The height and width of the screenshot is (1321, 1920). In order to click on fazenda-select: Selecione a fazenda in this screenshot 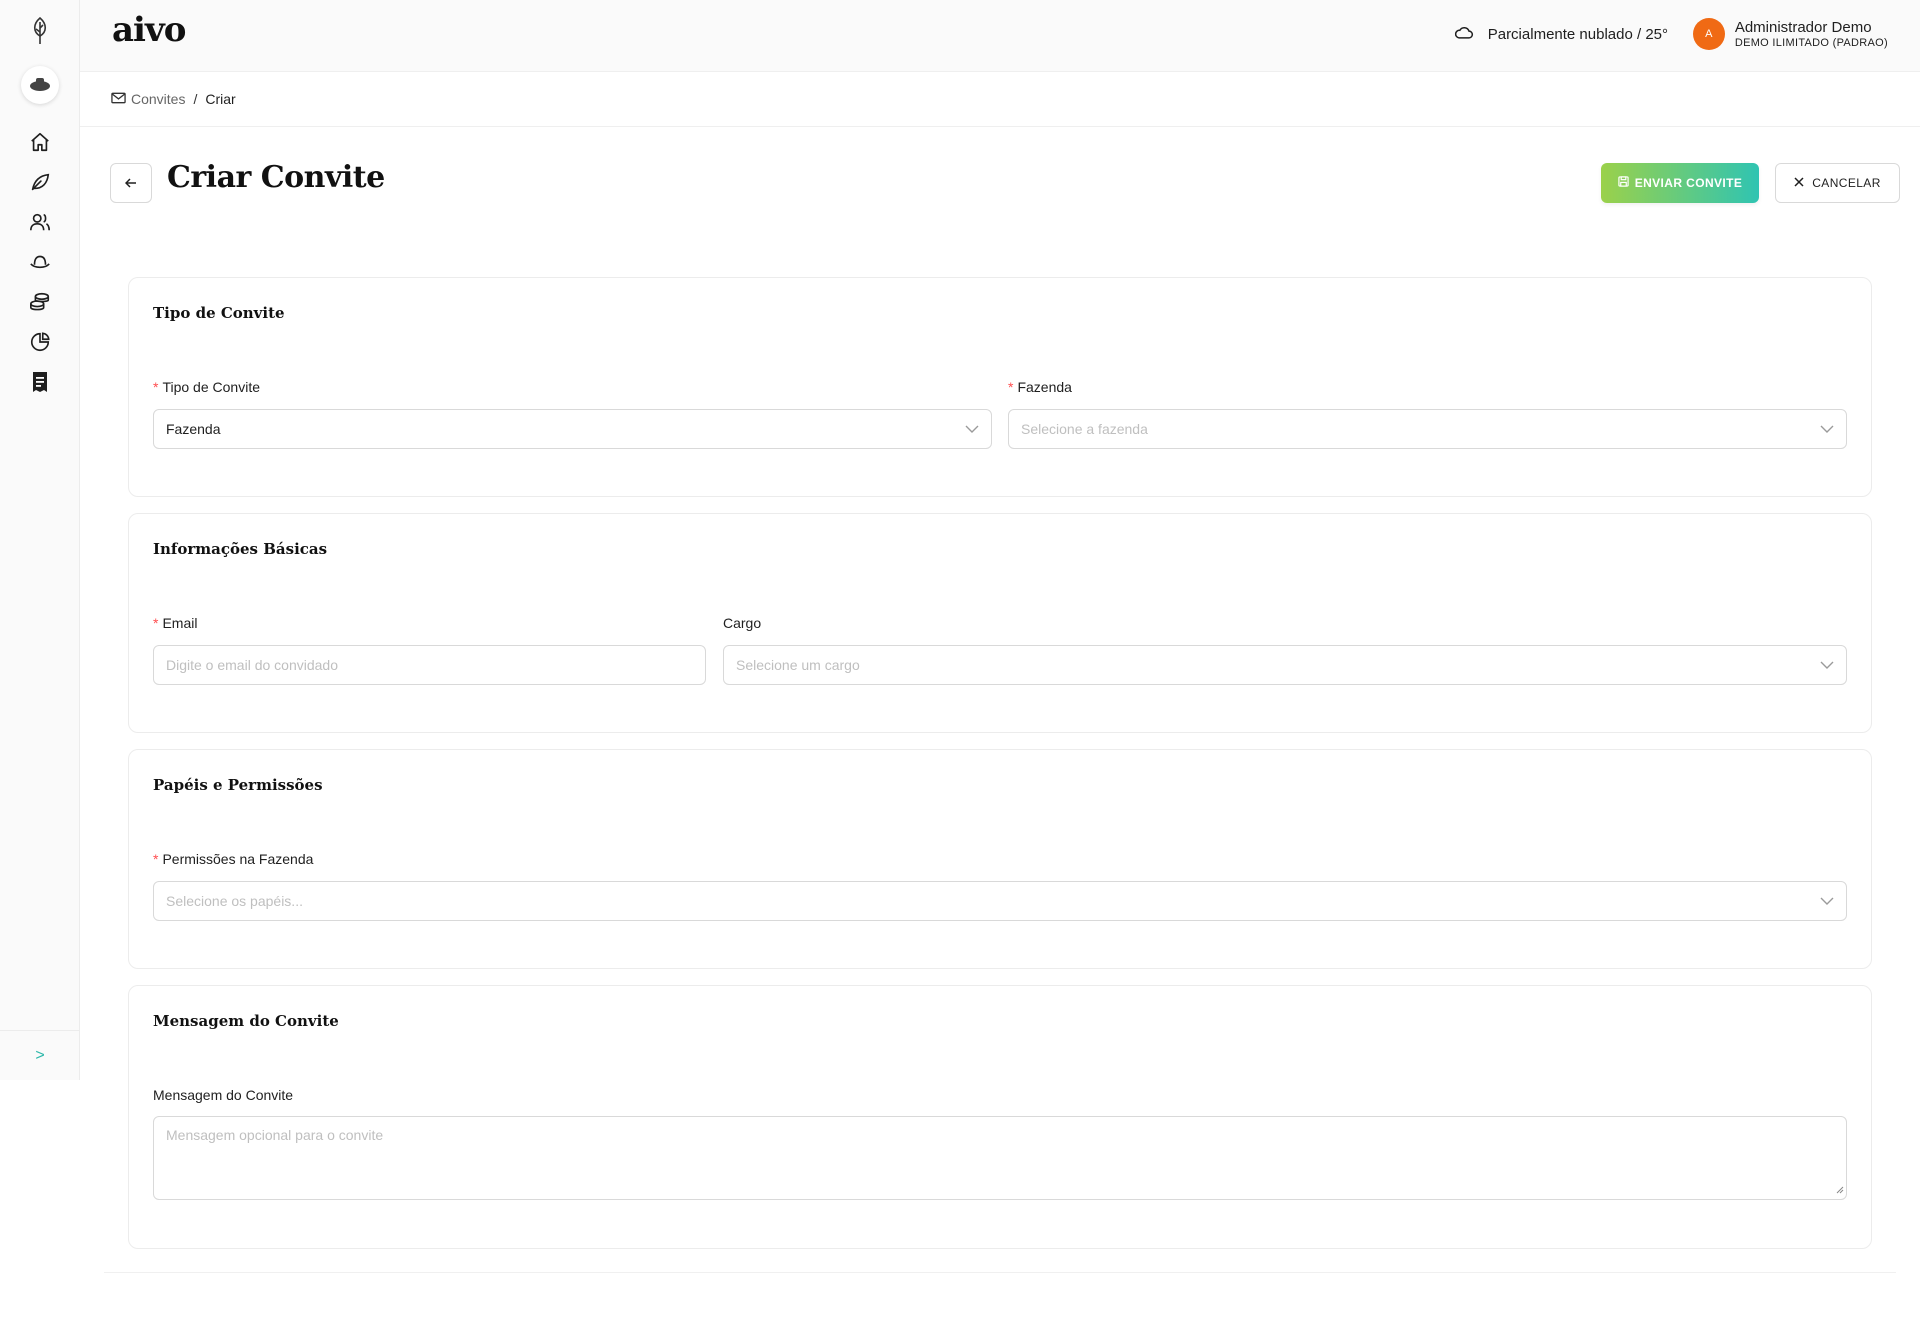, I will do `click(1427, 429)`.